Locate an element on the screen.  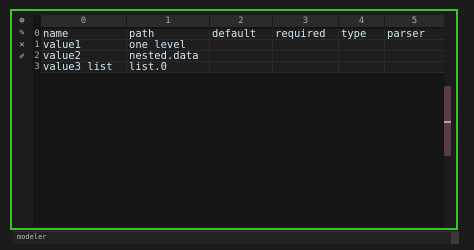
table-cell: value2 is located at coordinates (84, 56).